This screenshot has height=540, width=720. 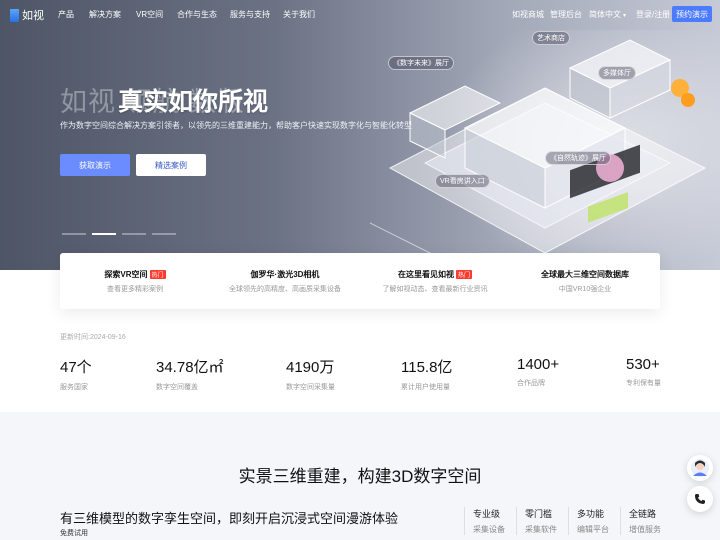 I want to click on tag-full-chain: 全链路 增值服务, so click(x=640, y=521).